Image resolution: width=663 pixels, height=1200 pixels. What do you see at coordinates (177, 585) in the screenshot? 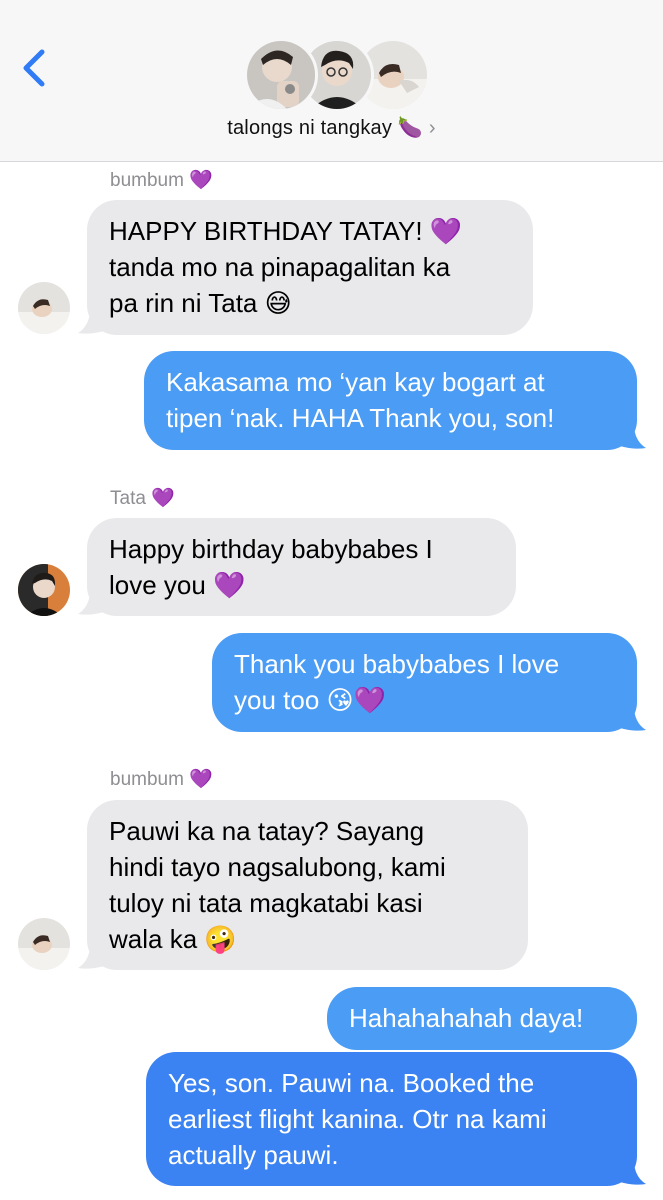
I see `message-line: love you 💜` at bounding box center [177, 585].